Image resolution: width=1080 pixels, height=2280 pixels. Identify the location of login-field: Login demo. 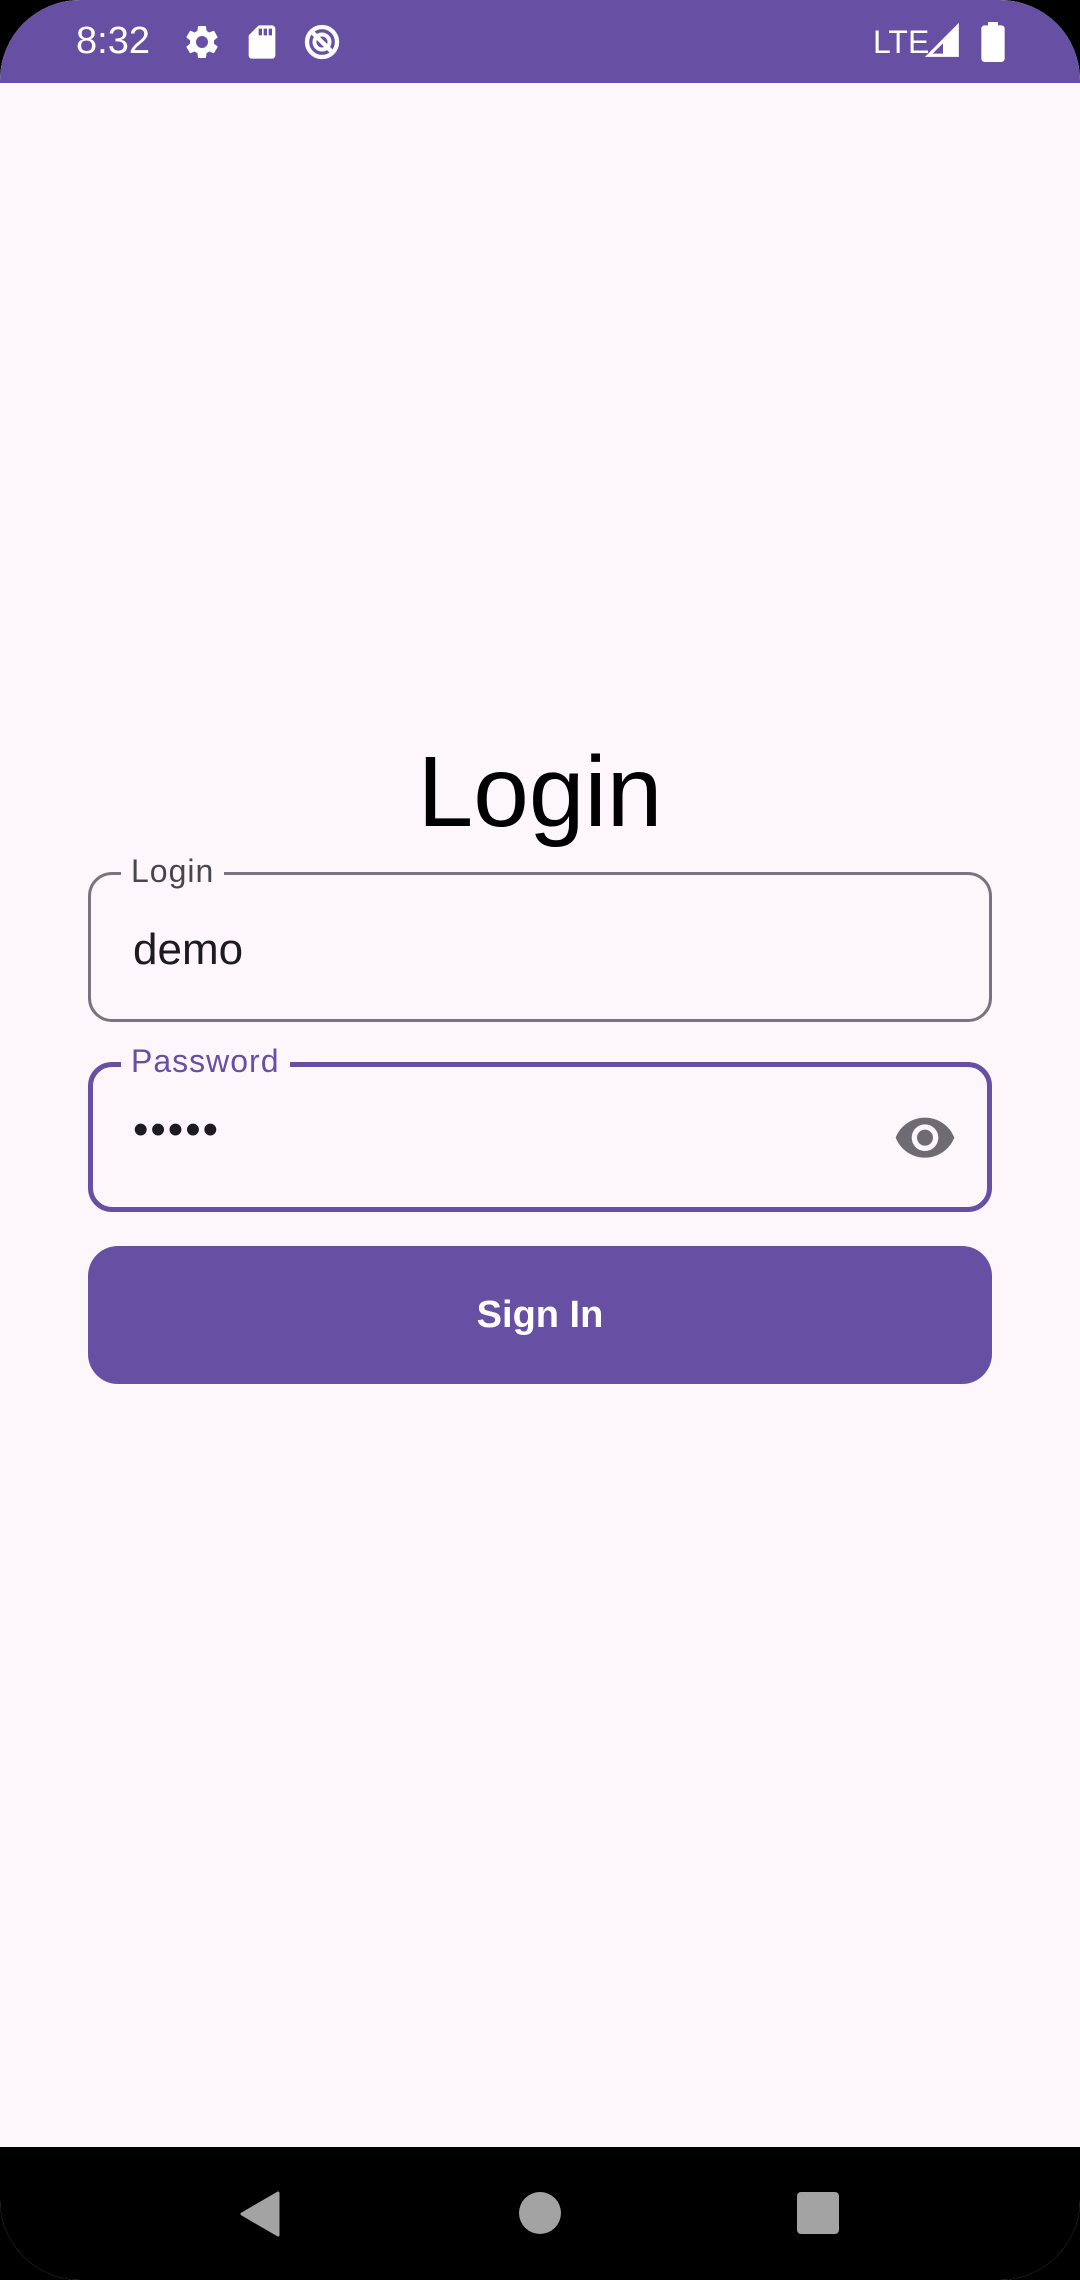
(540, 937).